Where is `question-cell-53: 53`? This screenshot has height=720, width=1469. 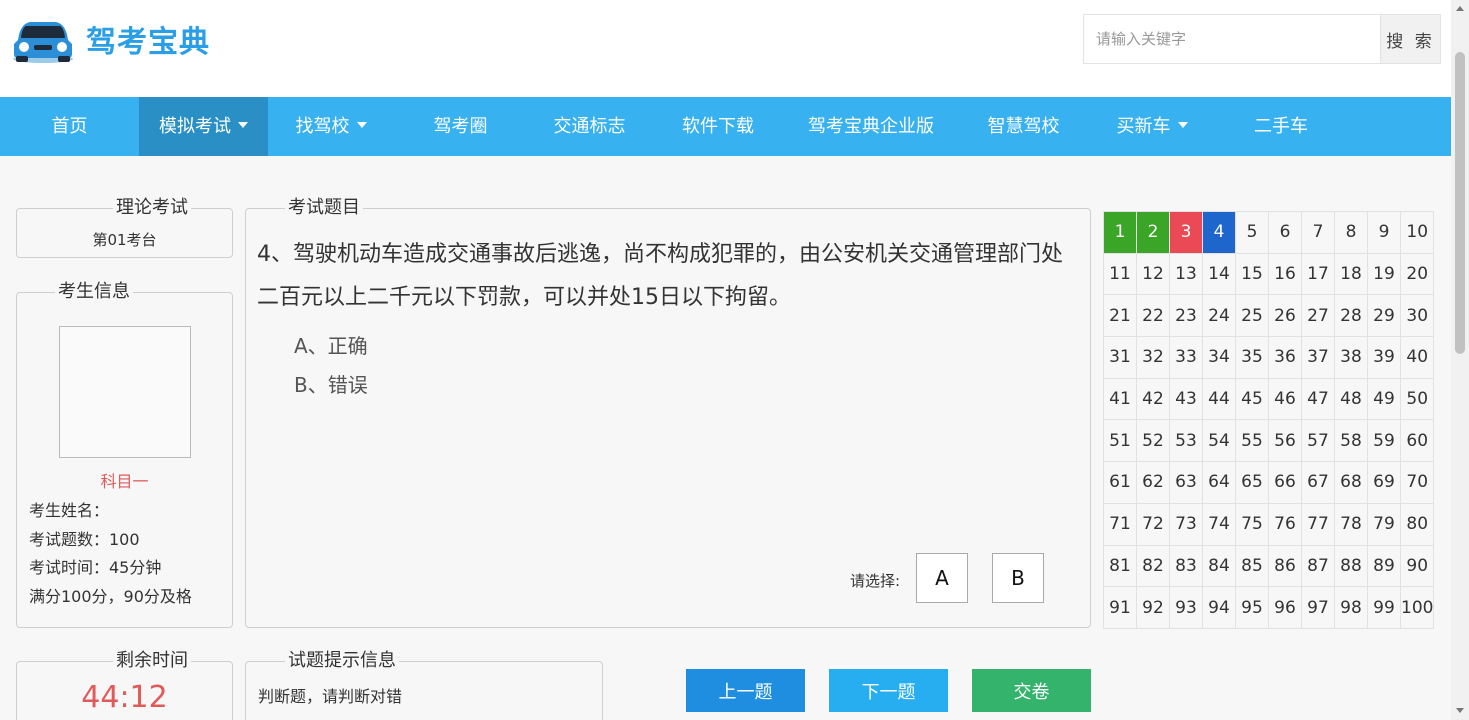
question-cell-53: 53 is located at coordinates (1186, 441).